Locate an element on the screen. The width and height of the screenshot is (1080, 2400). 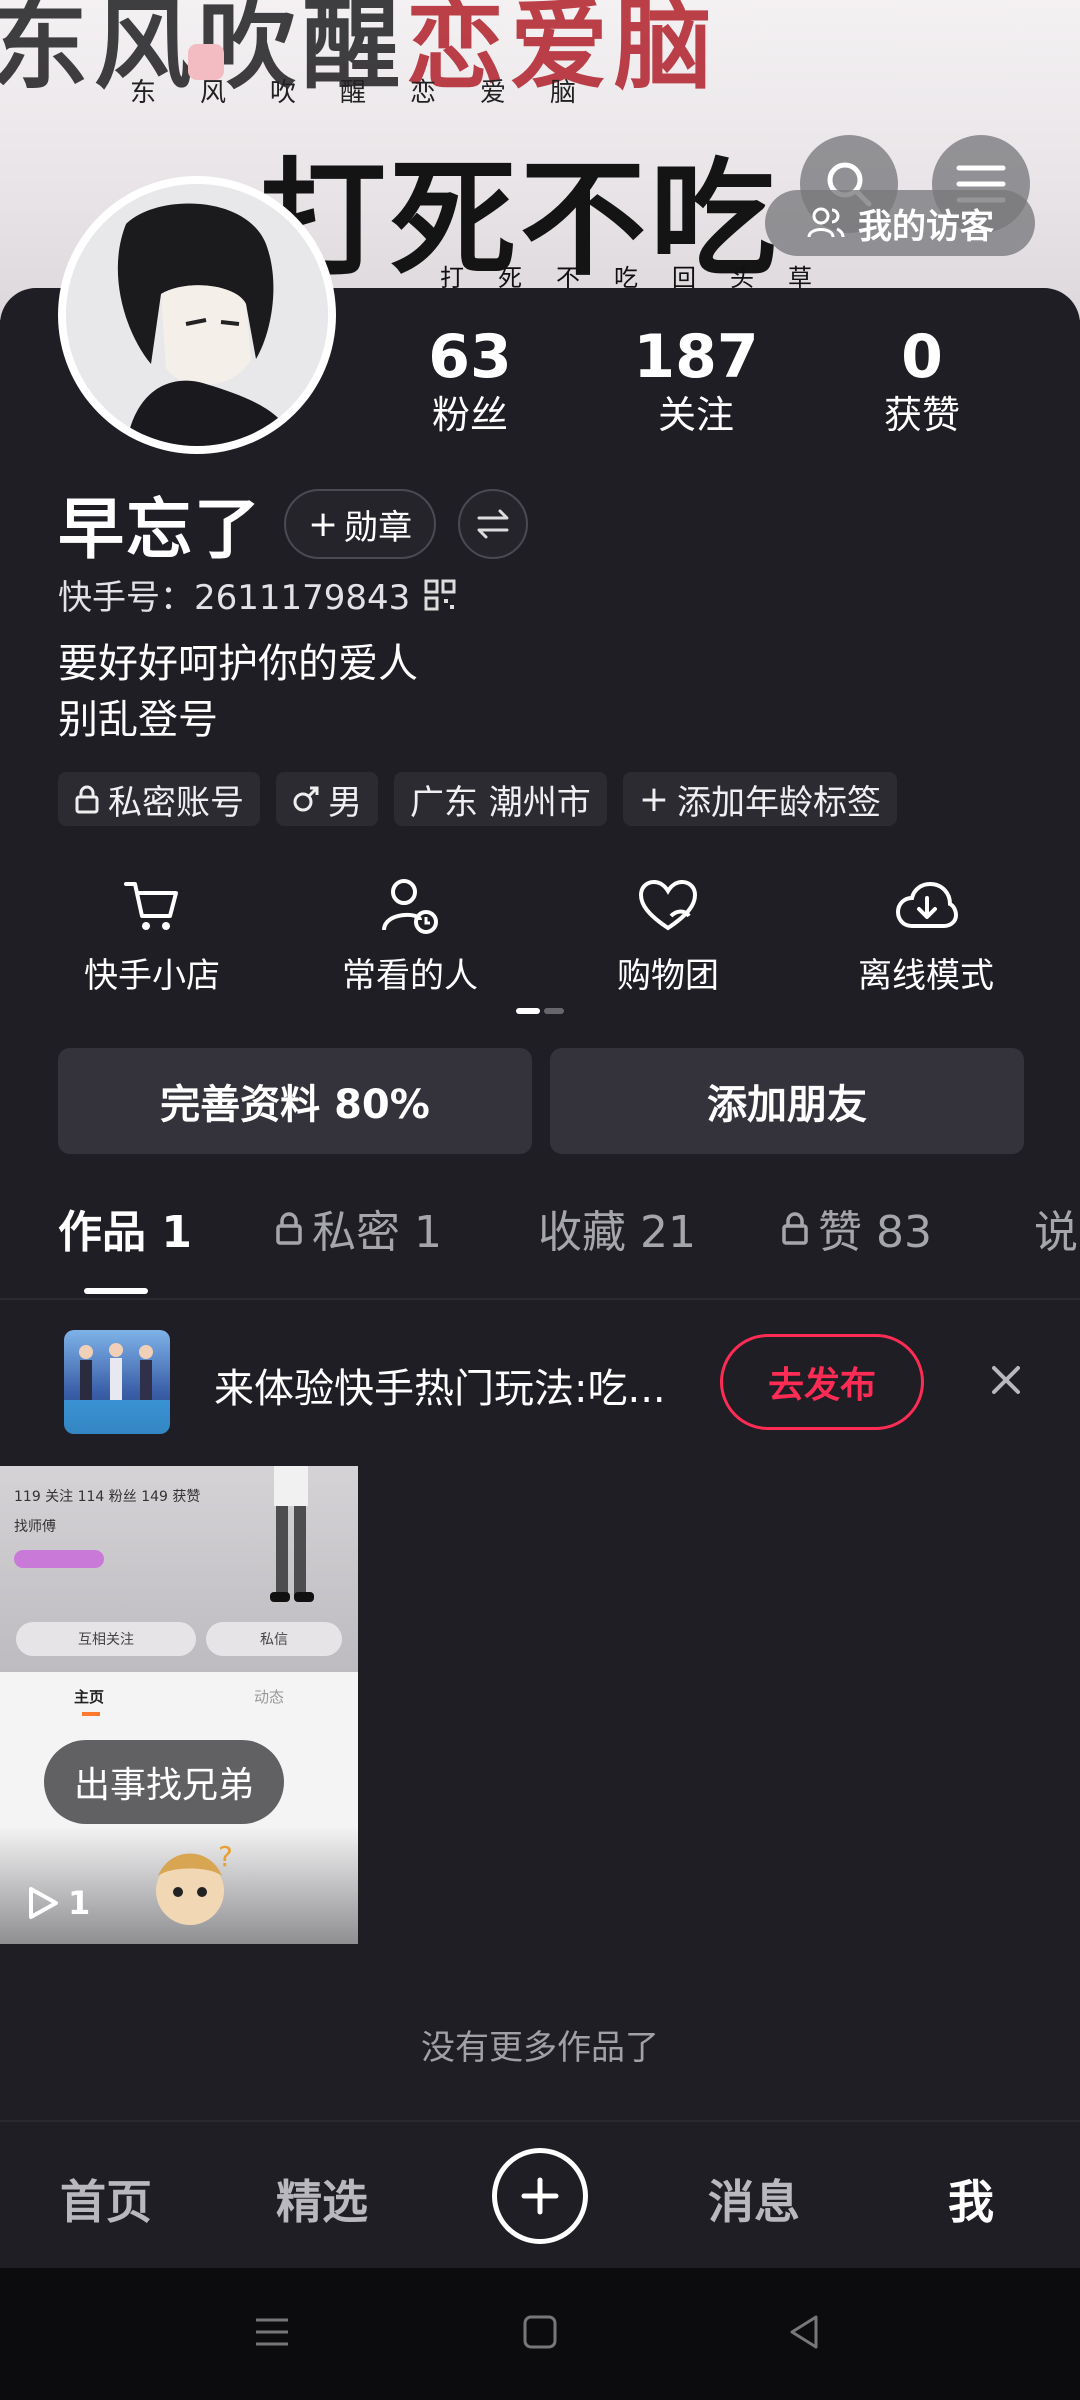
go-publish-button: 去发布 is located at coordinates (822, 1382).